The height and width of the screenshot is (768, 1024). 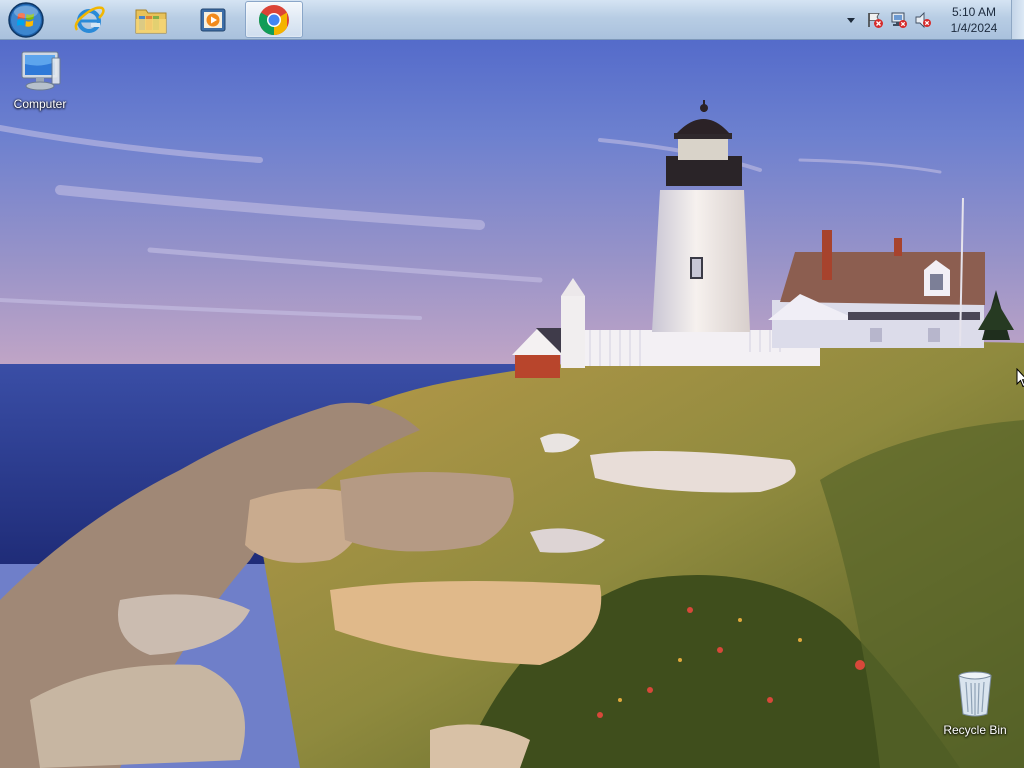 I want to click on folder-library-icon, so click(x=151, y=21).